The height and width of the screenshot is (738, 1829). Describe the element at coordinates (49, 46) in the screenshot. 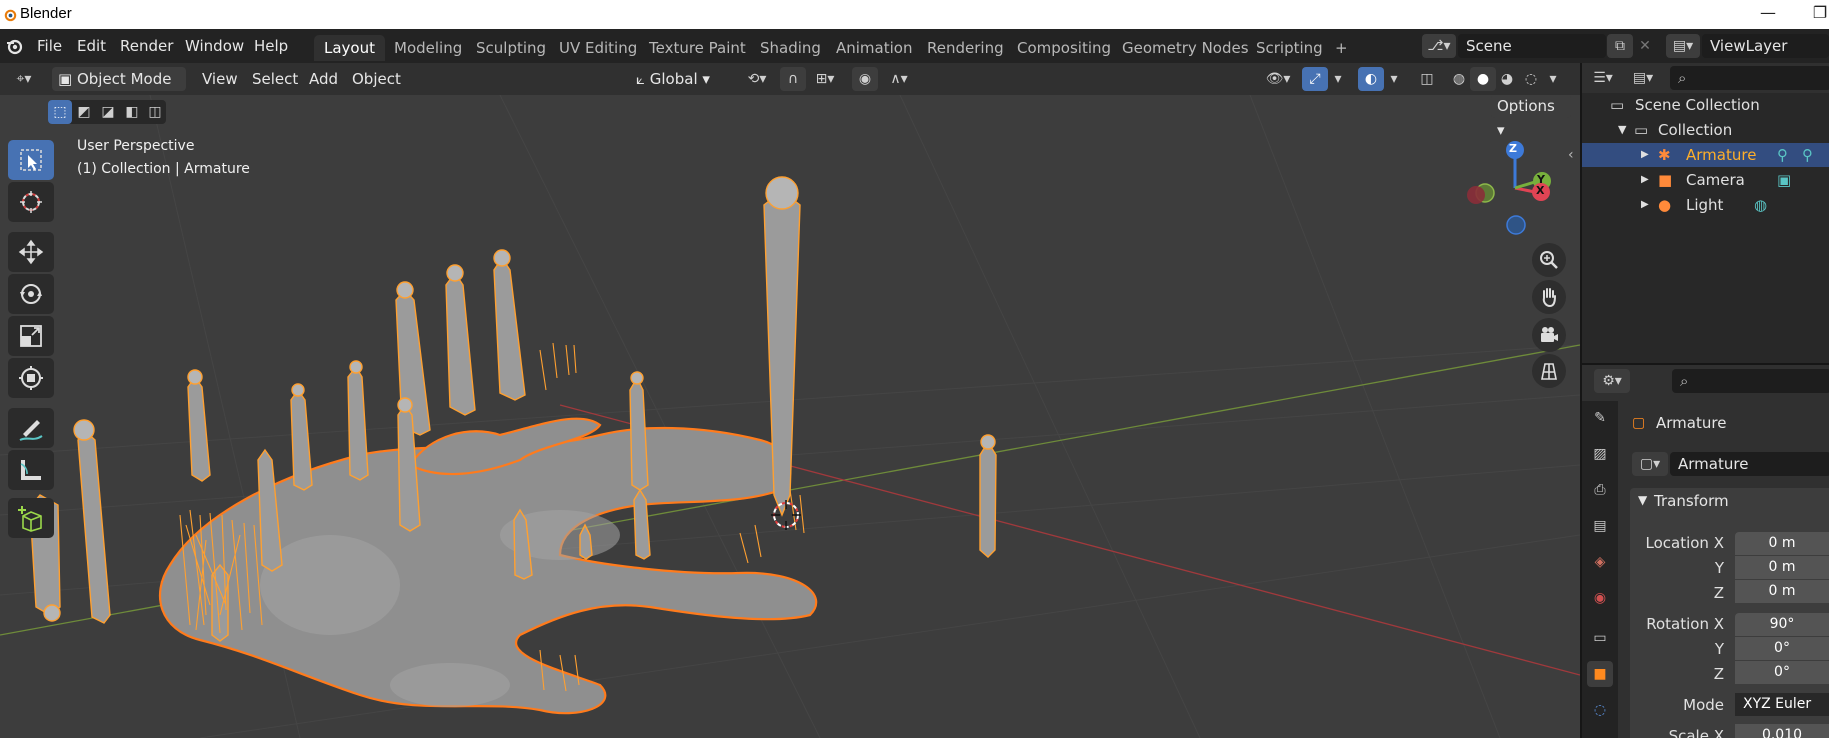

I see `menu-file: File` at that location.